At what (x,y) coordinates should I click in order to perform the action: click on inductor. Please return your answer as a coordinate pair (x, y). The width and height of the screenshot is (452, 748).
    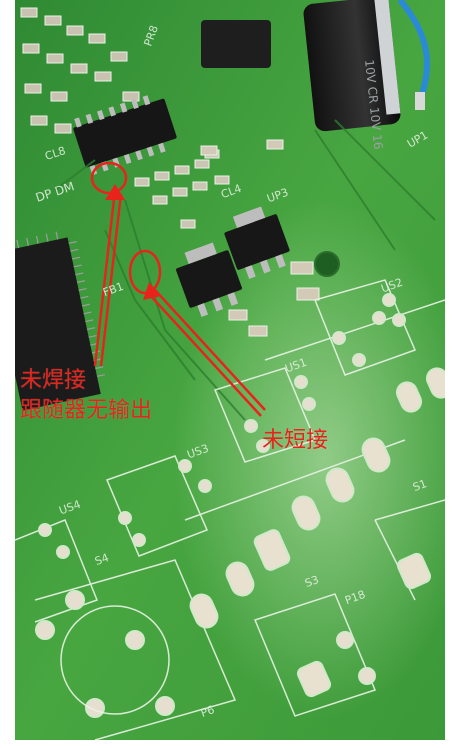
    Looking at the image, I should click on (236, 44).